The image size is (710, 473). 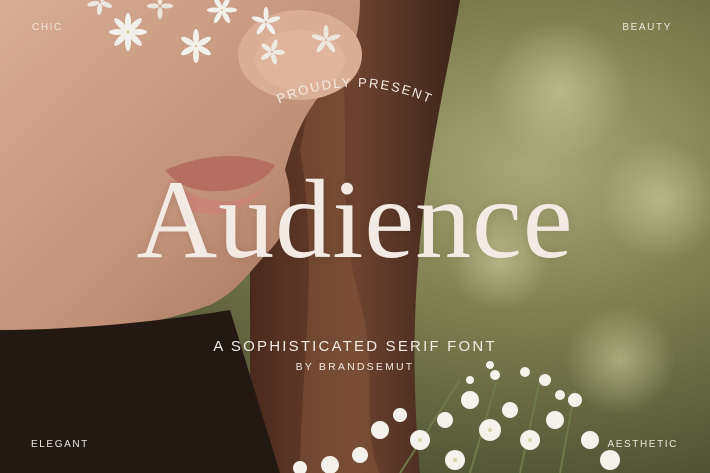 I want to click on corner-label-bottom-left: ELEGANT, so click(x=60, y=444).